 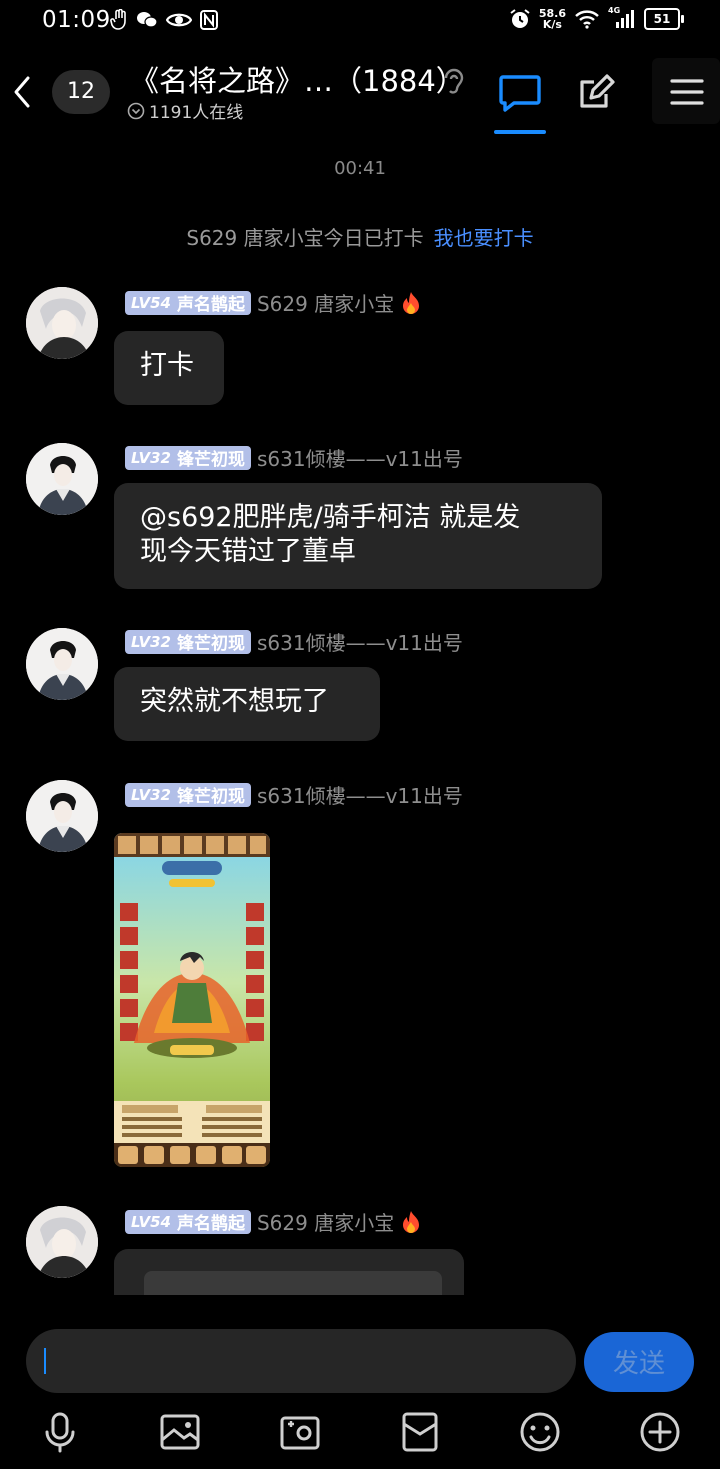 I want to click on cellular-signal-icon: 4G, so click(x=622, y=18).